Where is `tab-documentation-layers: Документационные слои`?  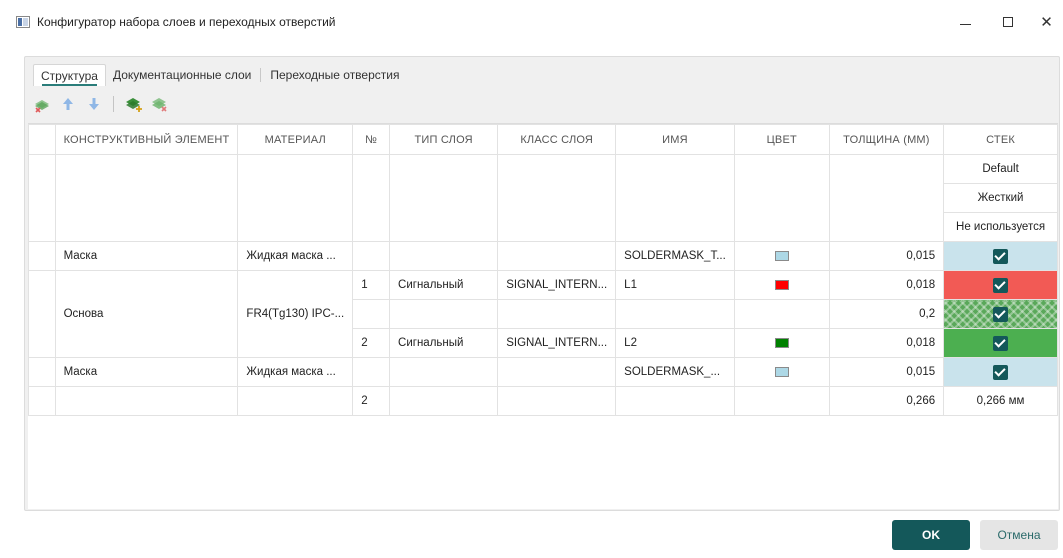 tab-documentation-layers: Документационные слои is located at coordinates (182, 75).